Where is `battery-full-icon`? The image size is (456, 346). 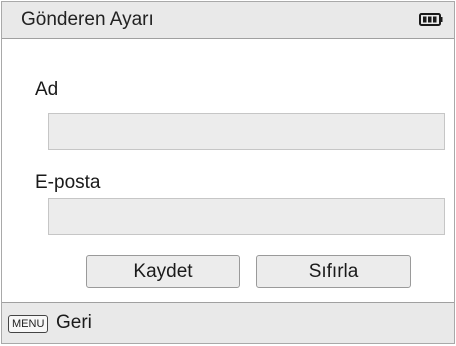
battery-full-icon is located at coordinates (431, 19).